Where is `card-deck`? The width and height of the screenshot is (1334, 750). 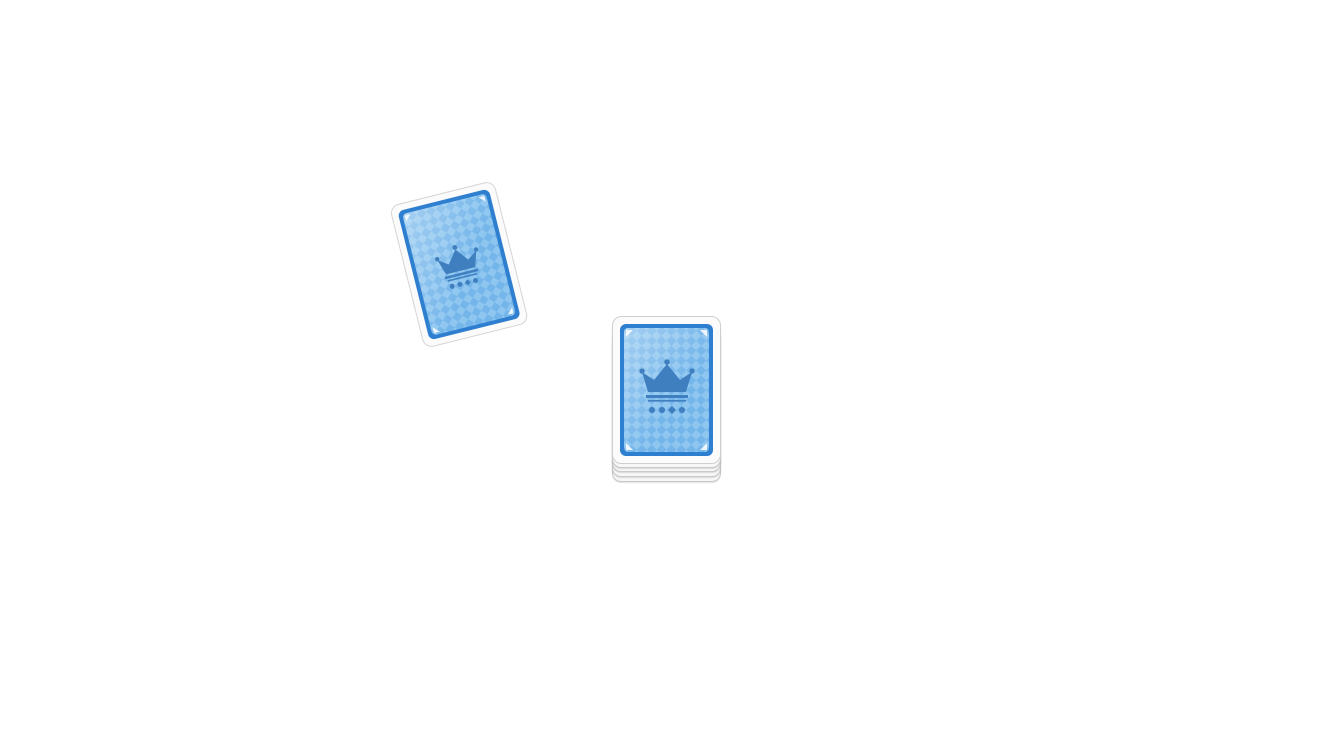 card-deck is located at coordinates (666, 399).